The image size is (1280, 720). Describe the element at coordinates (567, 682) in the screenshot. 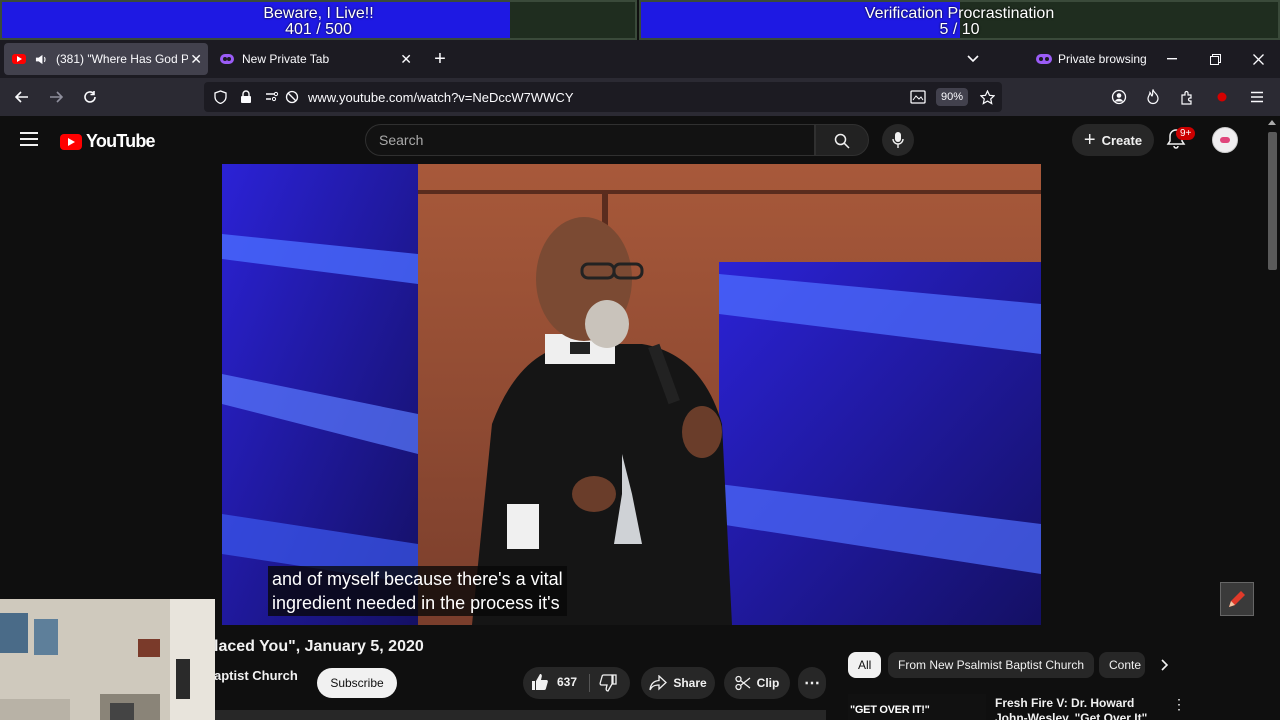

I see `like-count: 637` at that location.